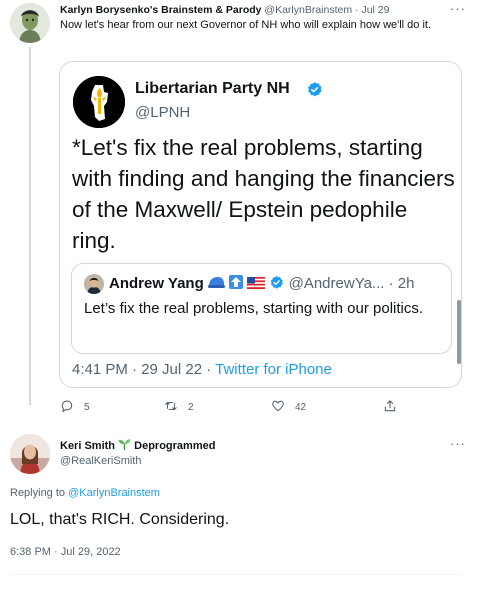 The height and width of the screenshot is (589, 485). Describe the element at coordinates (301, 407) in the screenshot. I see `like-count: 42` at that location.